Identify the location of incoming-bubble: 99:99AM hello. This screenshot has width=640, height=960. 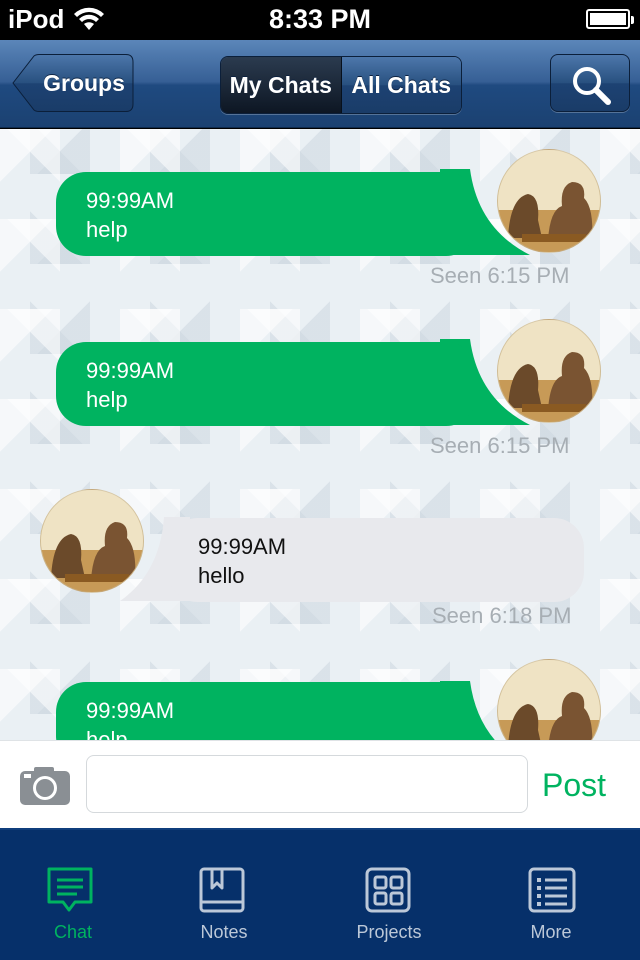
(376, 560).